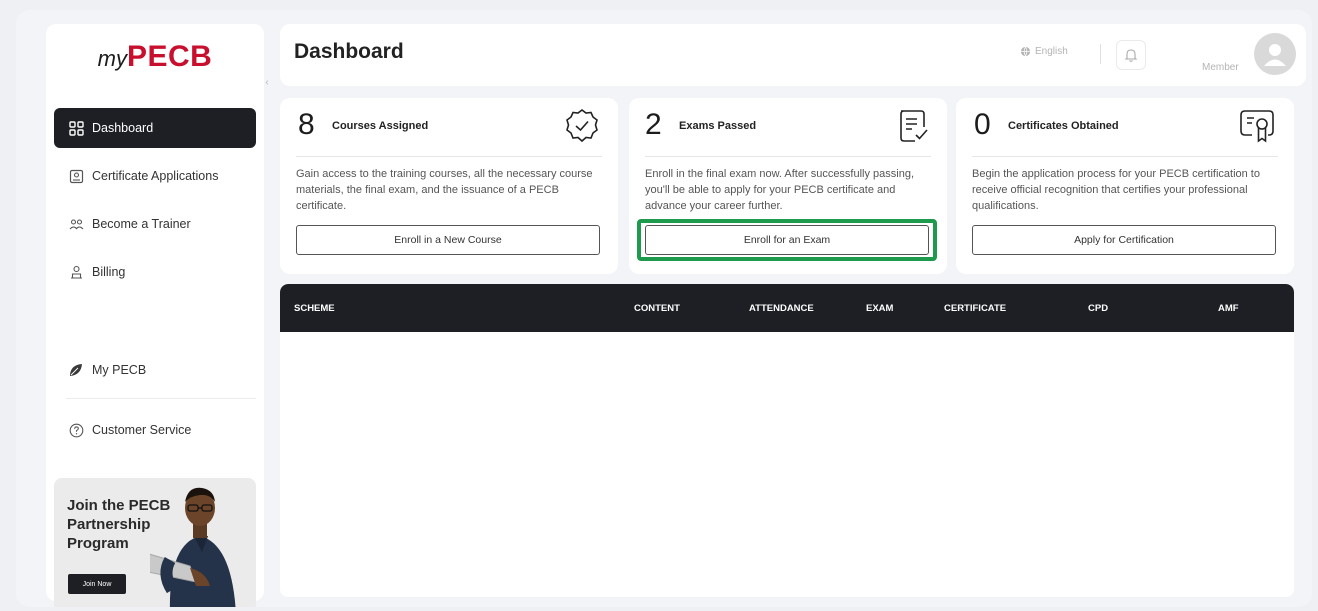  I want to click on column-header-scheme: SCHEME, so click(314, 308).